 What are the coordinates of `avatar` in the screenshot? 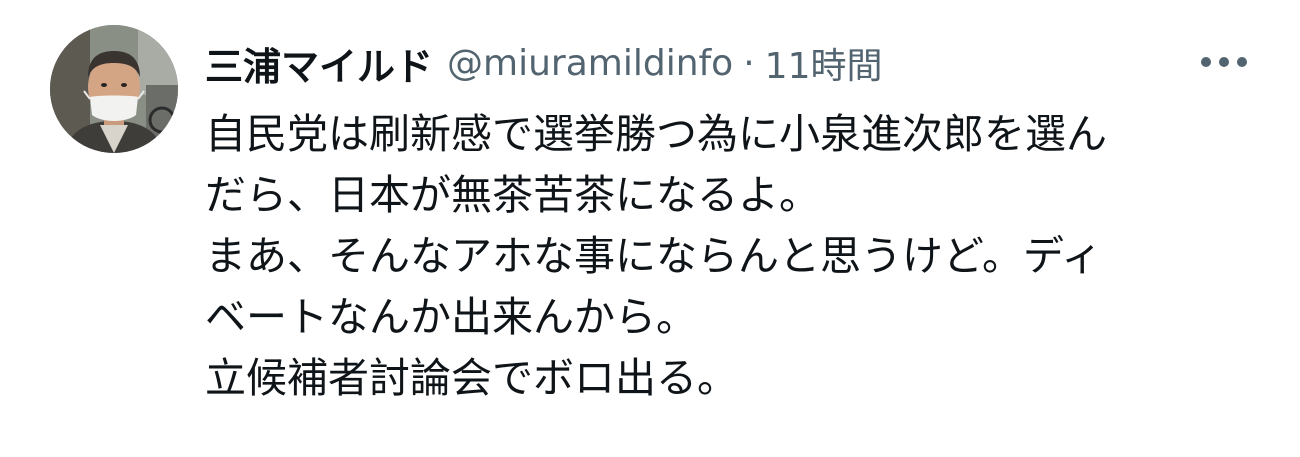 It's located at (114, 89).